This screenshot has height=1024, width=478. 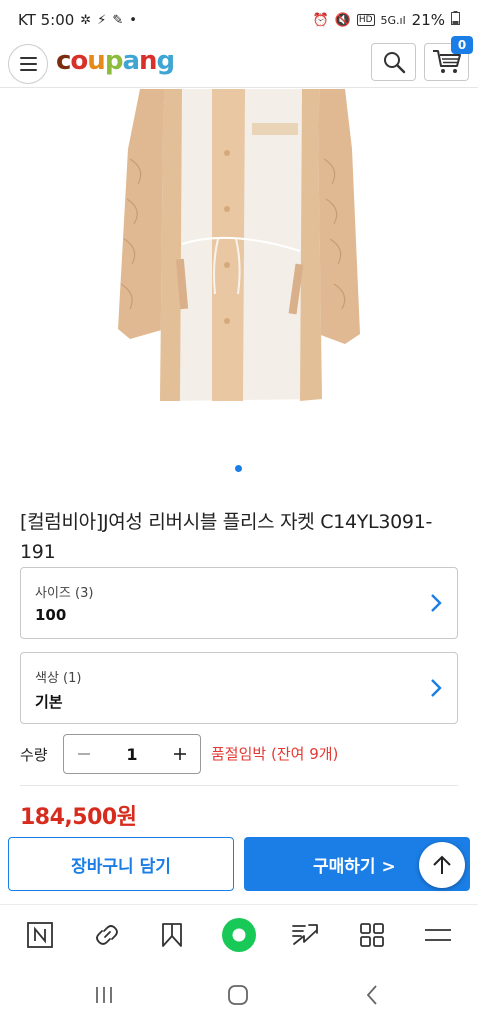 I want to click on stock-warning: 품절임박 (잔여 9개), so click(x=275, y=754).